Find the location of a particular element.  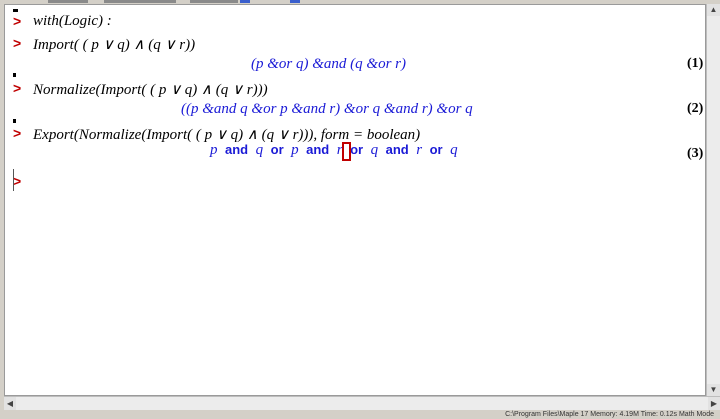

equation-label-1: (1) is located at coordinates (695, 63).